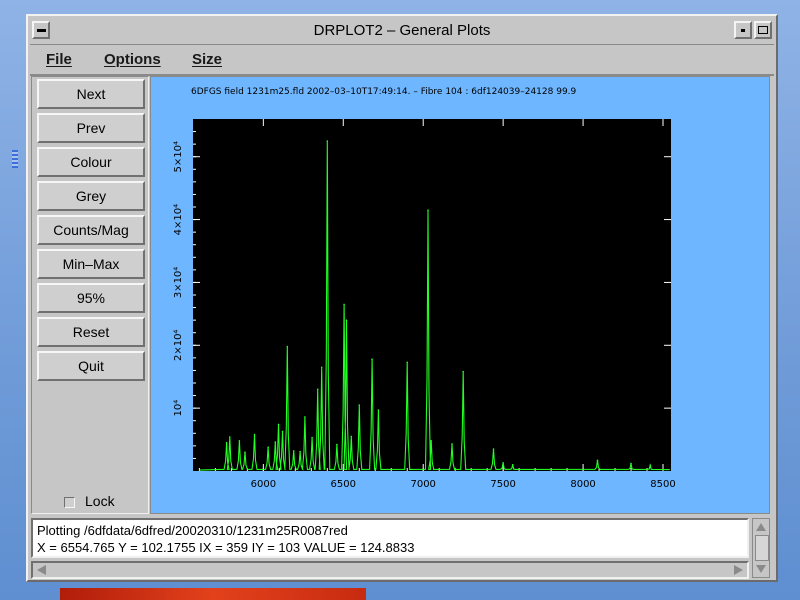 Image resolution: width=800 pixels, height=600 pixels. What do you see at coordinates (662, 484) in the screenshot?
I see `x-tick-label: 8500` at bounding box center [662, 484].